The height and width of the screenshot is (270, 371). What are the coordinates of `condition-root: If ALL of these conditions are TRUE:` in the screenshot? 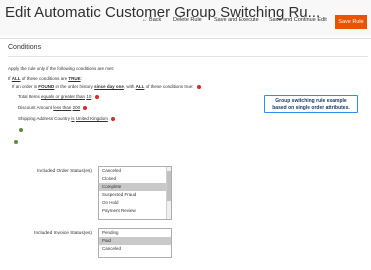 It's located at (45, 78).